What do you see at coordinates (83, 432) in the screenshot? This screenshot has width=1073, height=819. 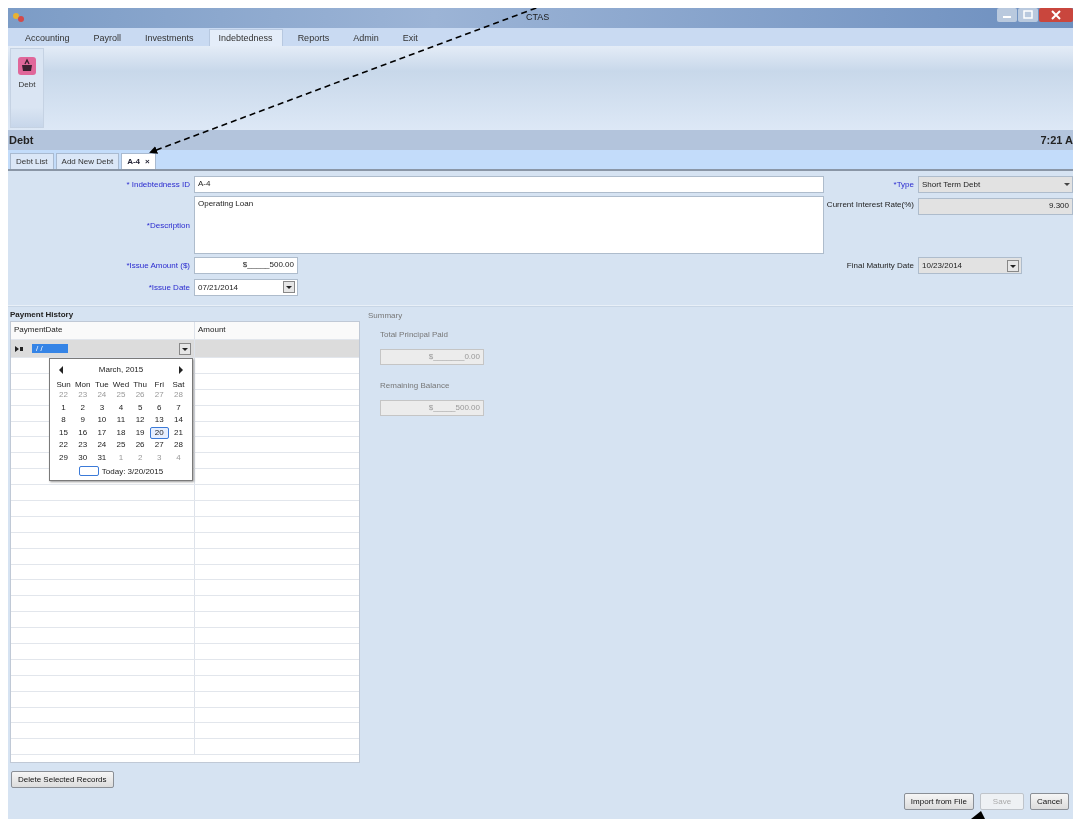 I see `calendar-day: 16` at bounding box center [83, 432].